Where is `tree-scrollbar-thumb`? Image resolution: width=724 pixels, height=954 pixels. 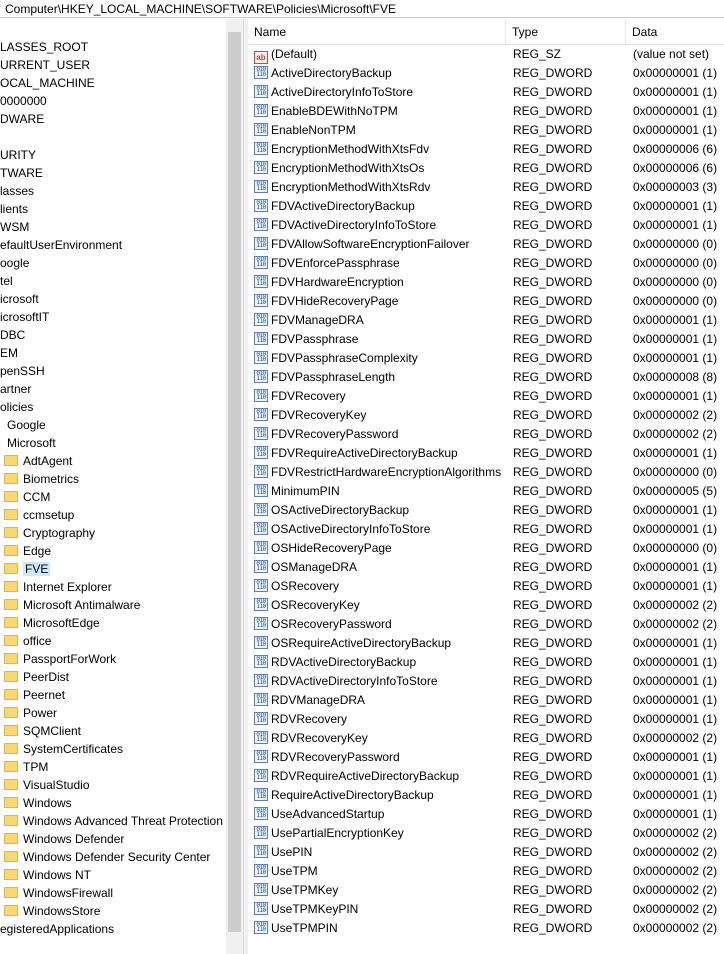
tree-scrollbar-thumb is located at coordinates (234, 482).